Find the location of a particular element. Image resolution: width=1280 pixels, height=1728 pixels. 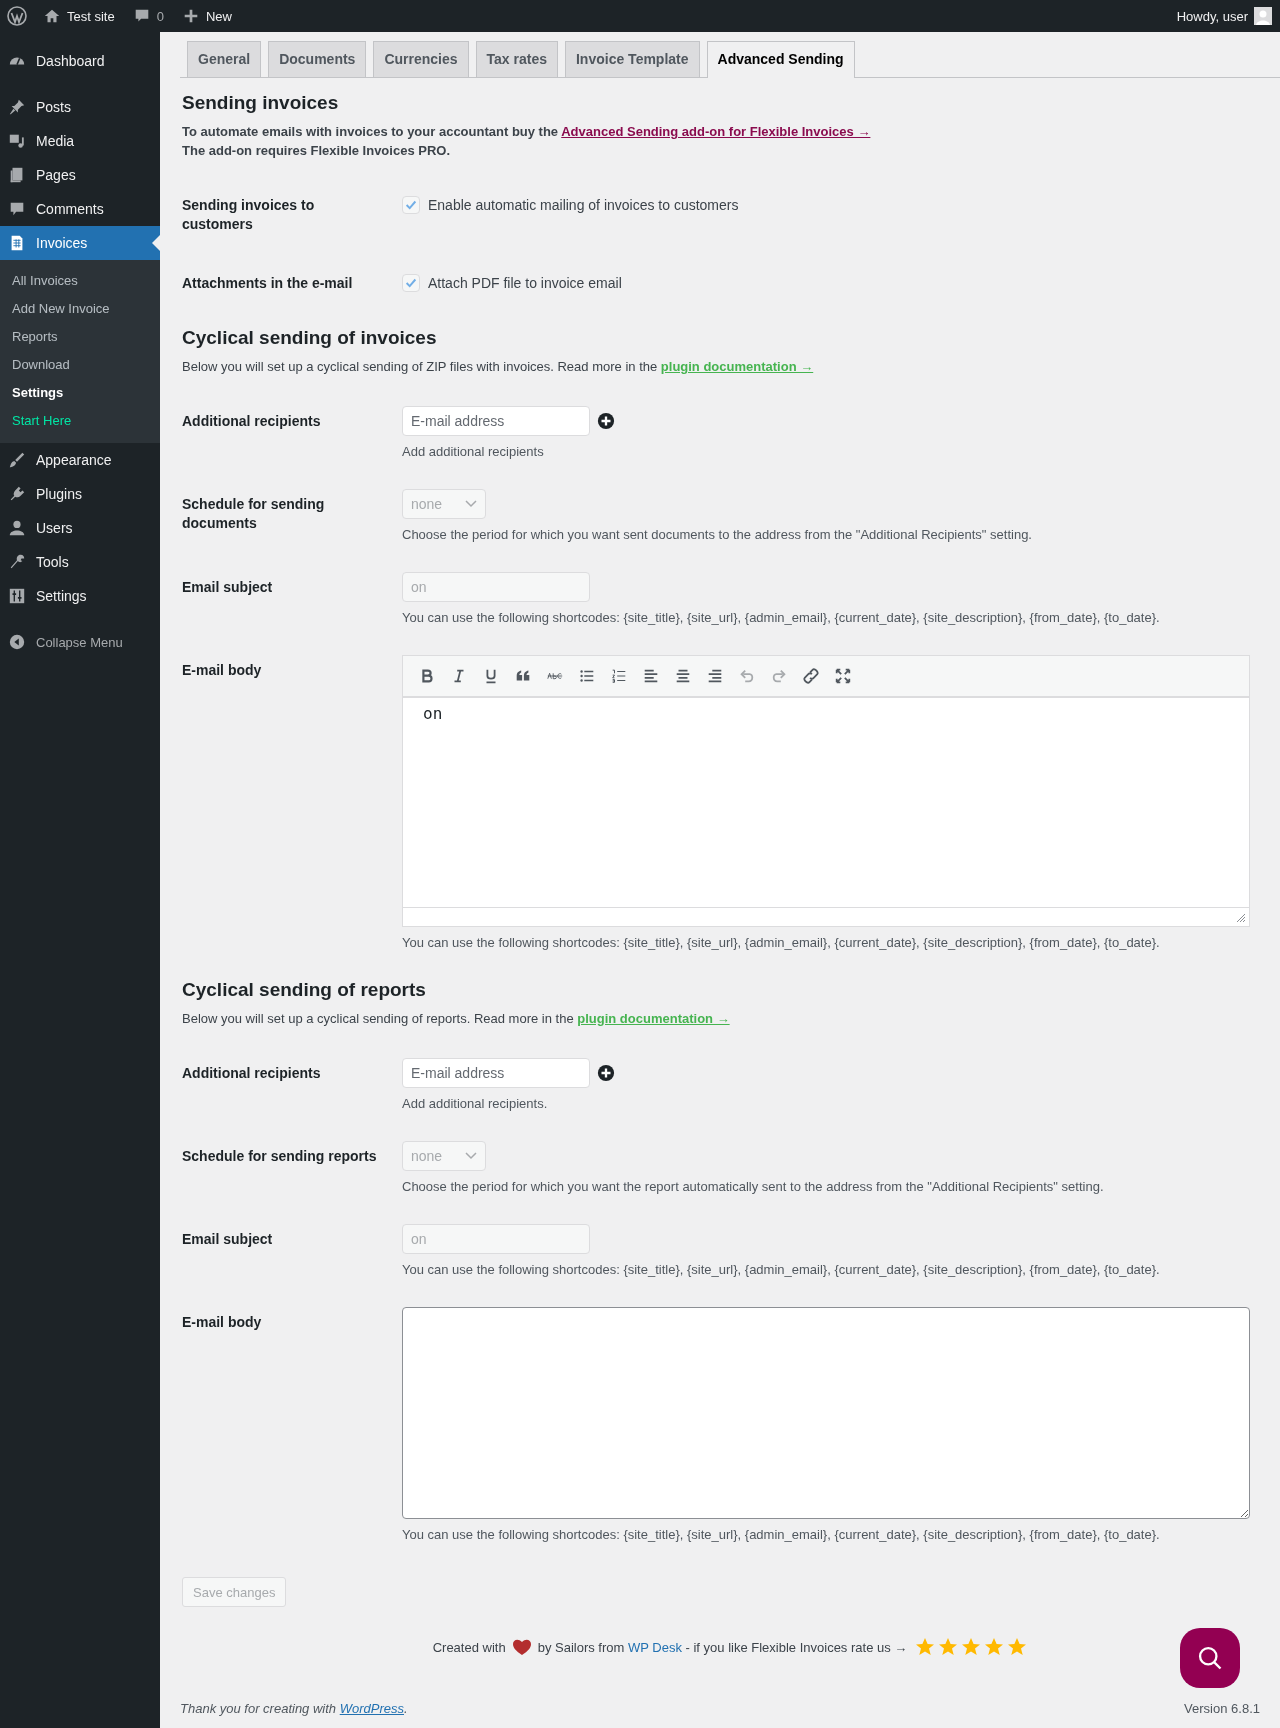

wrench-icon is located at coordinates (17, 562).